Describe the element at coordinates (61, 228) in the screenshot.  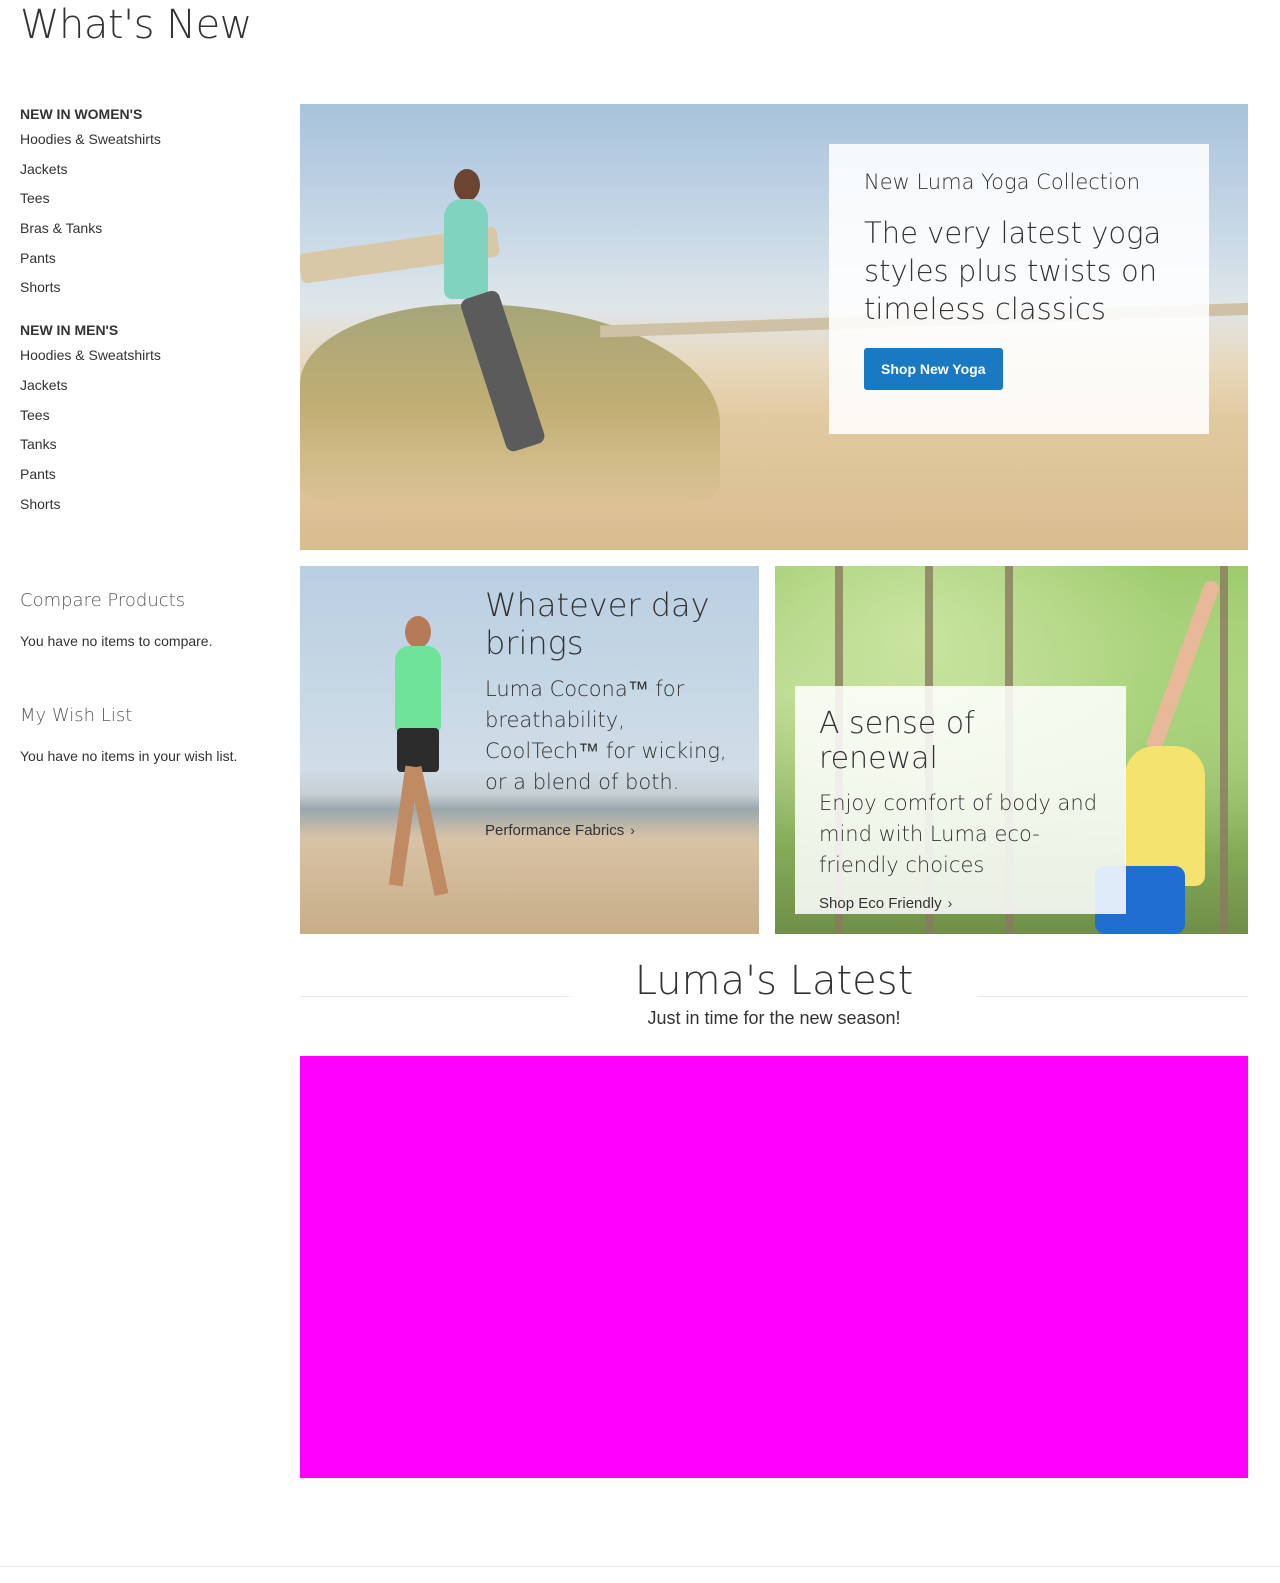
I see `nav-link-women-bras-tanks: Bras & Tanks` at that location.